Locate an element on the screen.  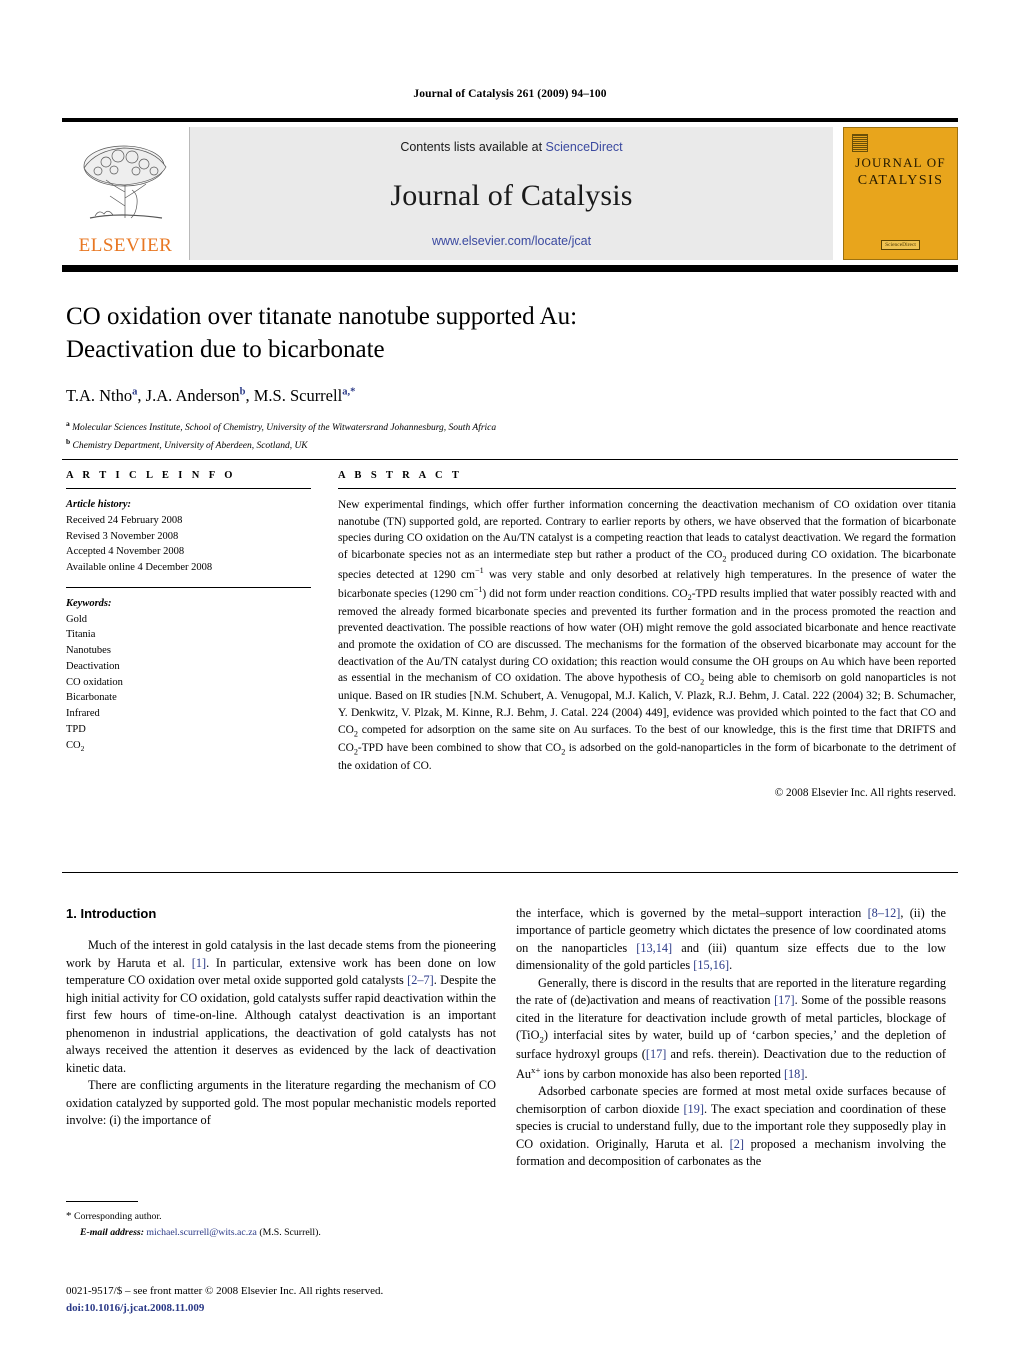
keyword-item: TPD is located at coordinates (76, 729).